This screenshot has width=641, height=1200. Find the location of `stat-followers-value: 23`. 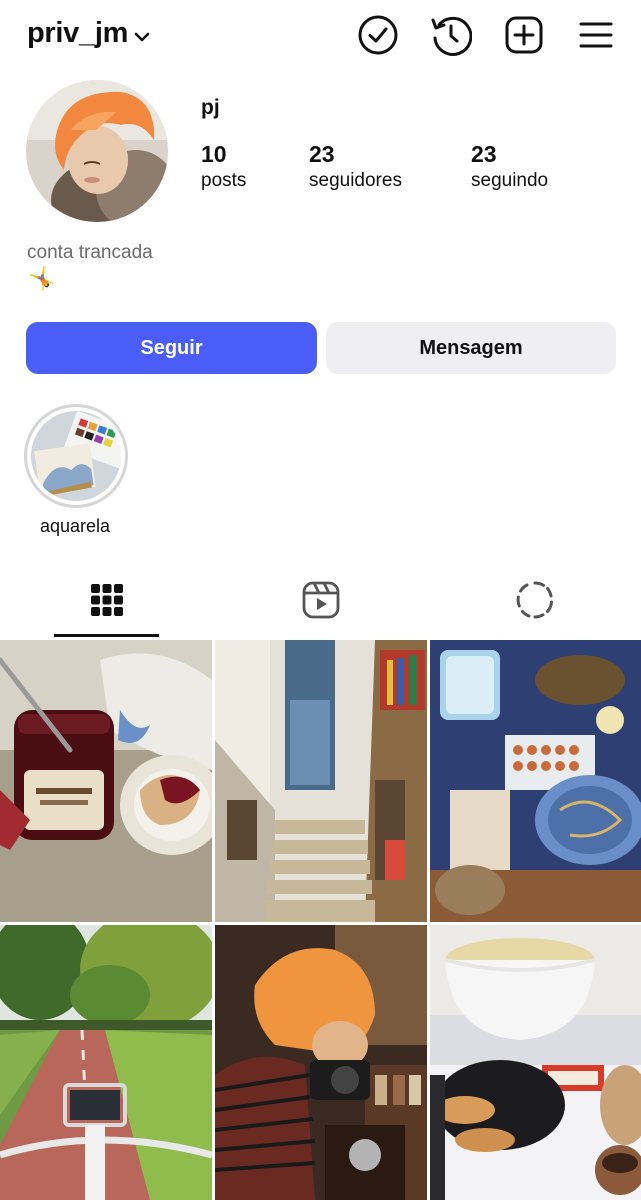

stat-followers-value: 23 is located at coordinates (322, 154).